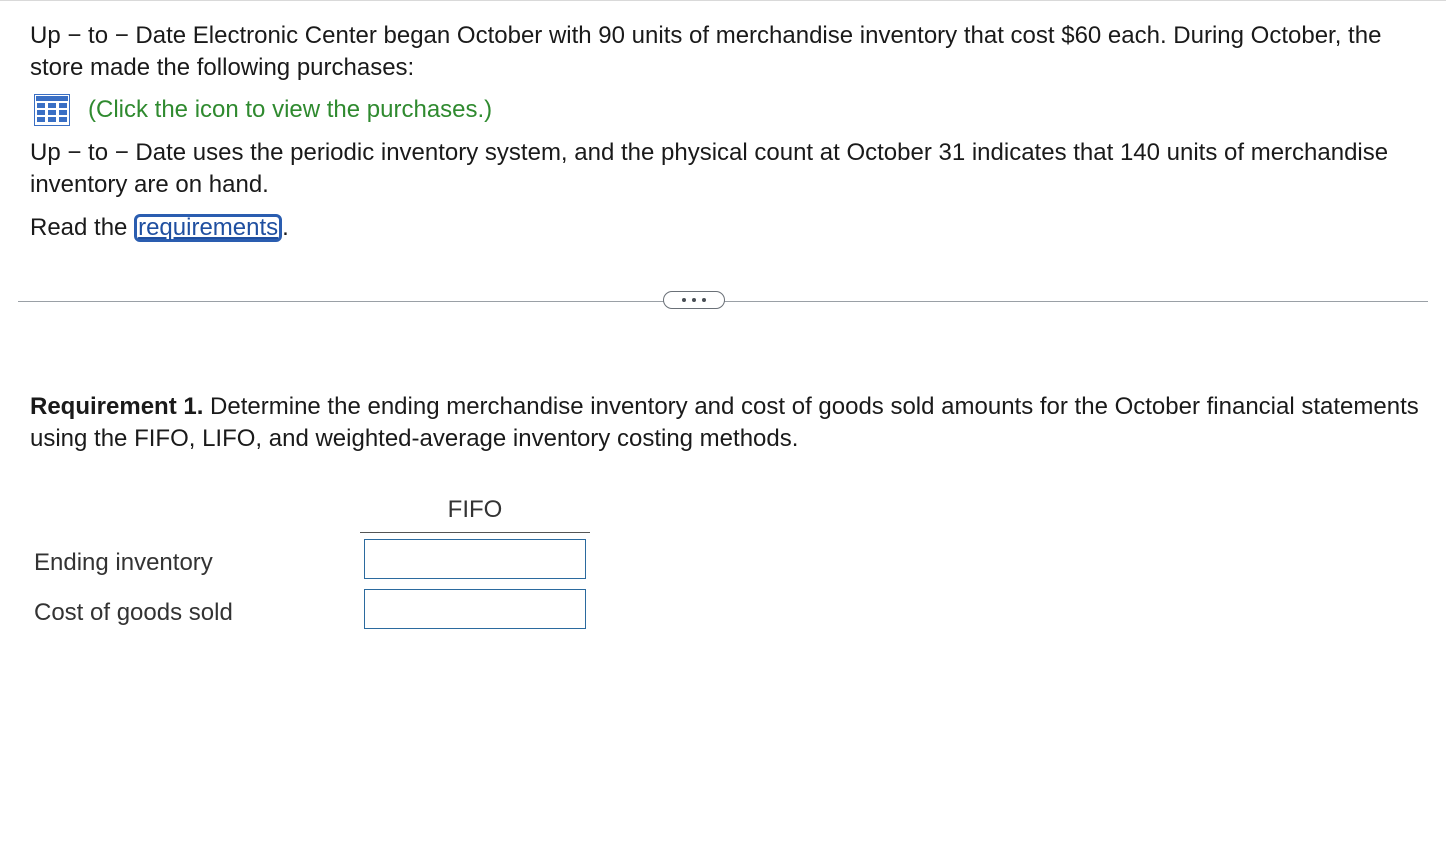  Describe the element at coordinates (694, 300) in the screenshot. I see `ellipsis-icon` at that location.